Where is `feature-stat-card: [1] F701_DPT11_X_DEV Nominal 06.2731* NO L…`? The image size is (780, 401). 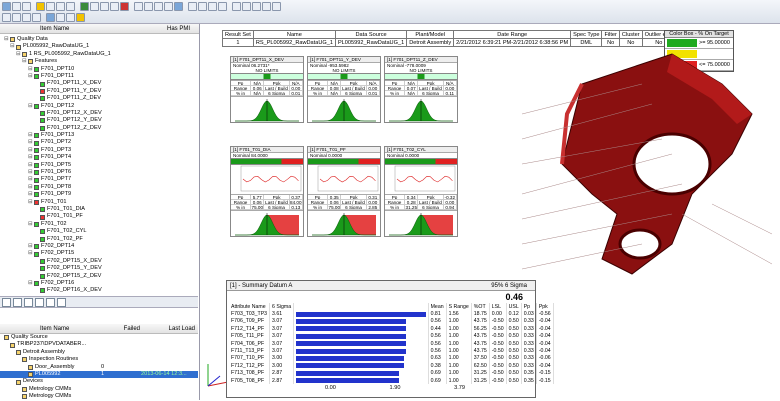 feature-stat-card: [1] F701_DPT11_X_DEV Nominal 06.2731* NO L… is located at coordinates (267, 89).